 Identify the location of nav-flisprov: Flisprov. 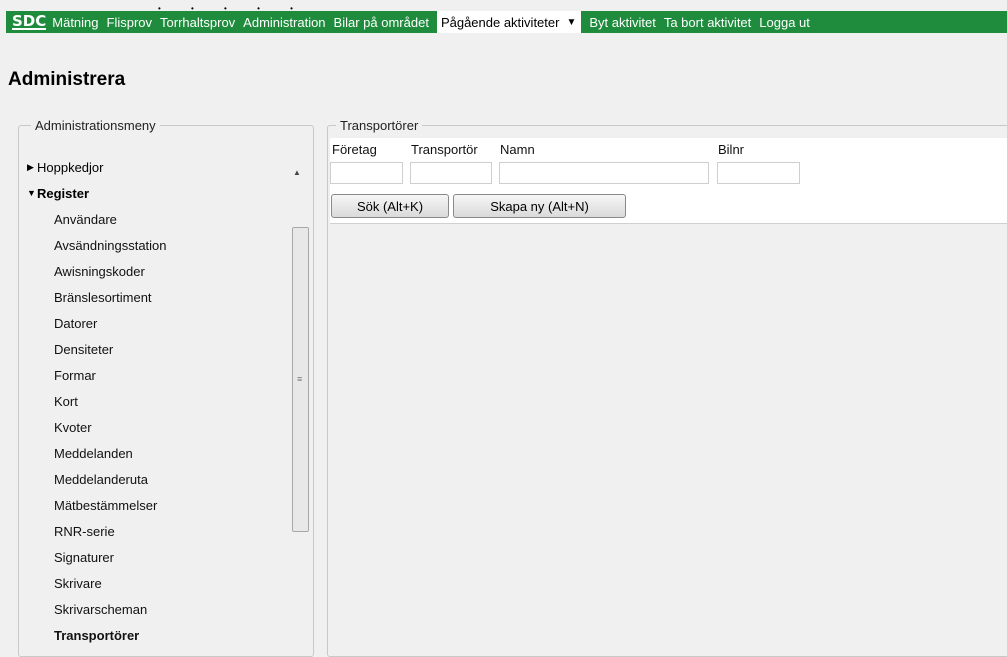
(130, 22).